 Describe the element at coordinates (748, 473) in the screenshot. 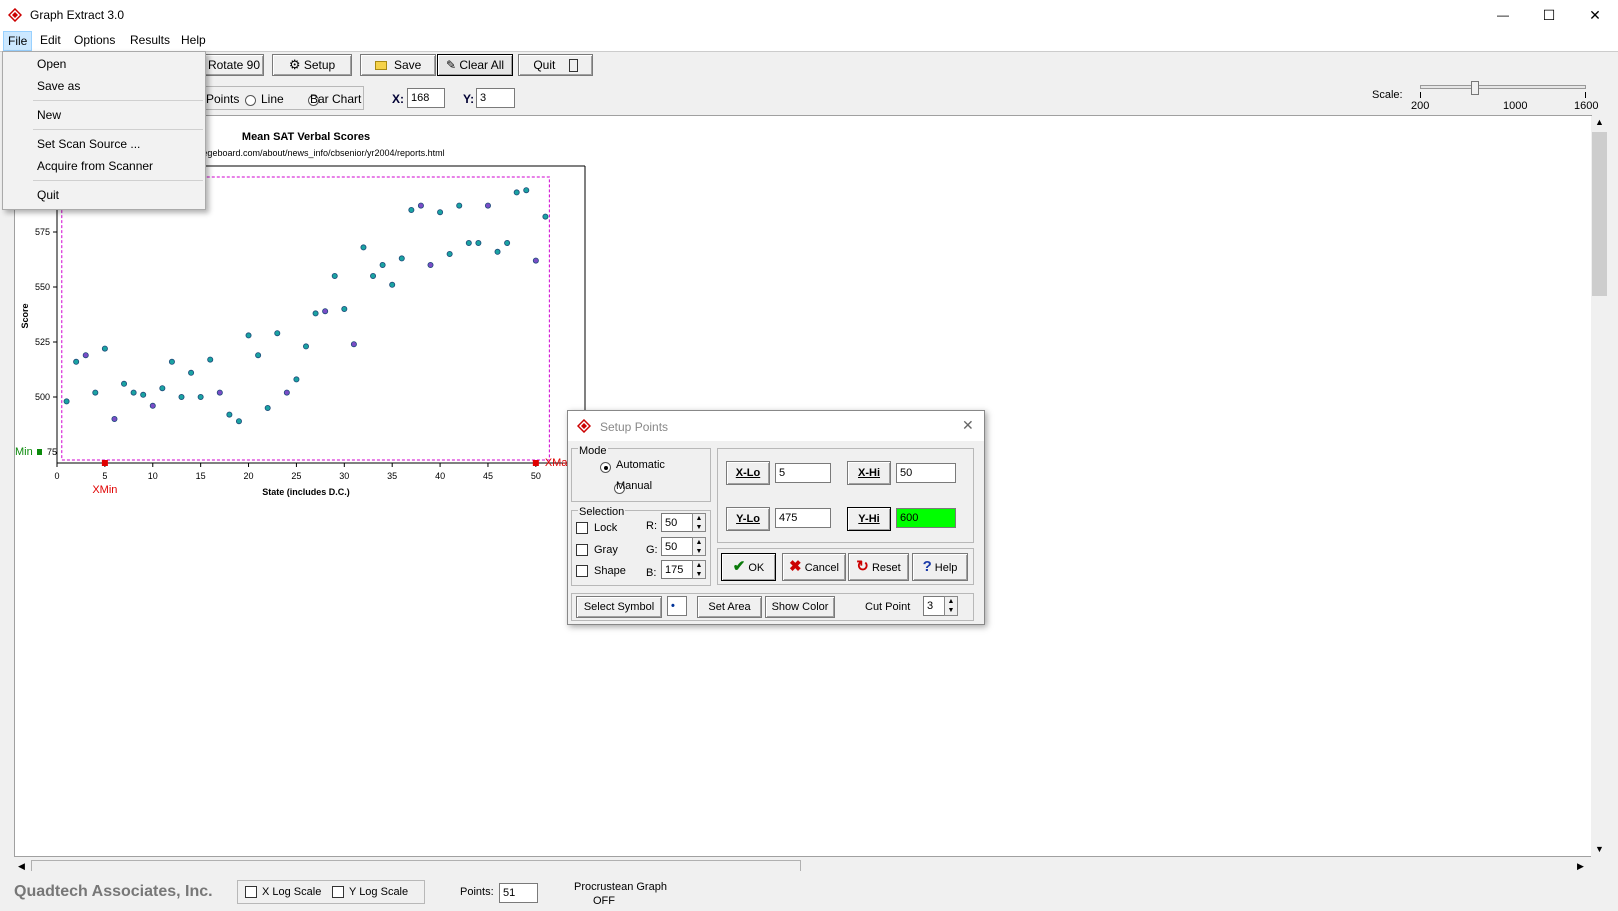

I see `x-lo-button: X-Lo` at that location.